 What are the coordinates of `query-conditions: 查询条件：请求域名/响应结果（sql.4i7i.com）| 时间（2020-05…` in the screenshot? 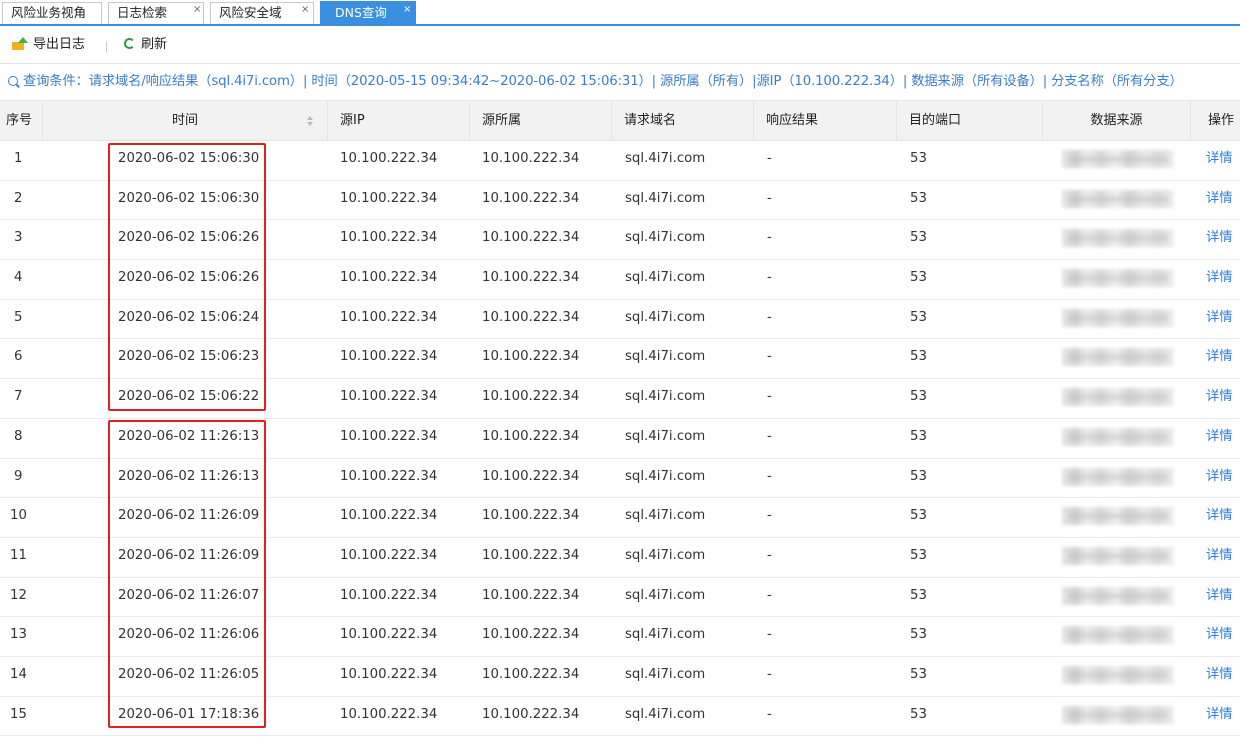 It's located at (595, 82).